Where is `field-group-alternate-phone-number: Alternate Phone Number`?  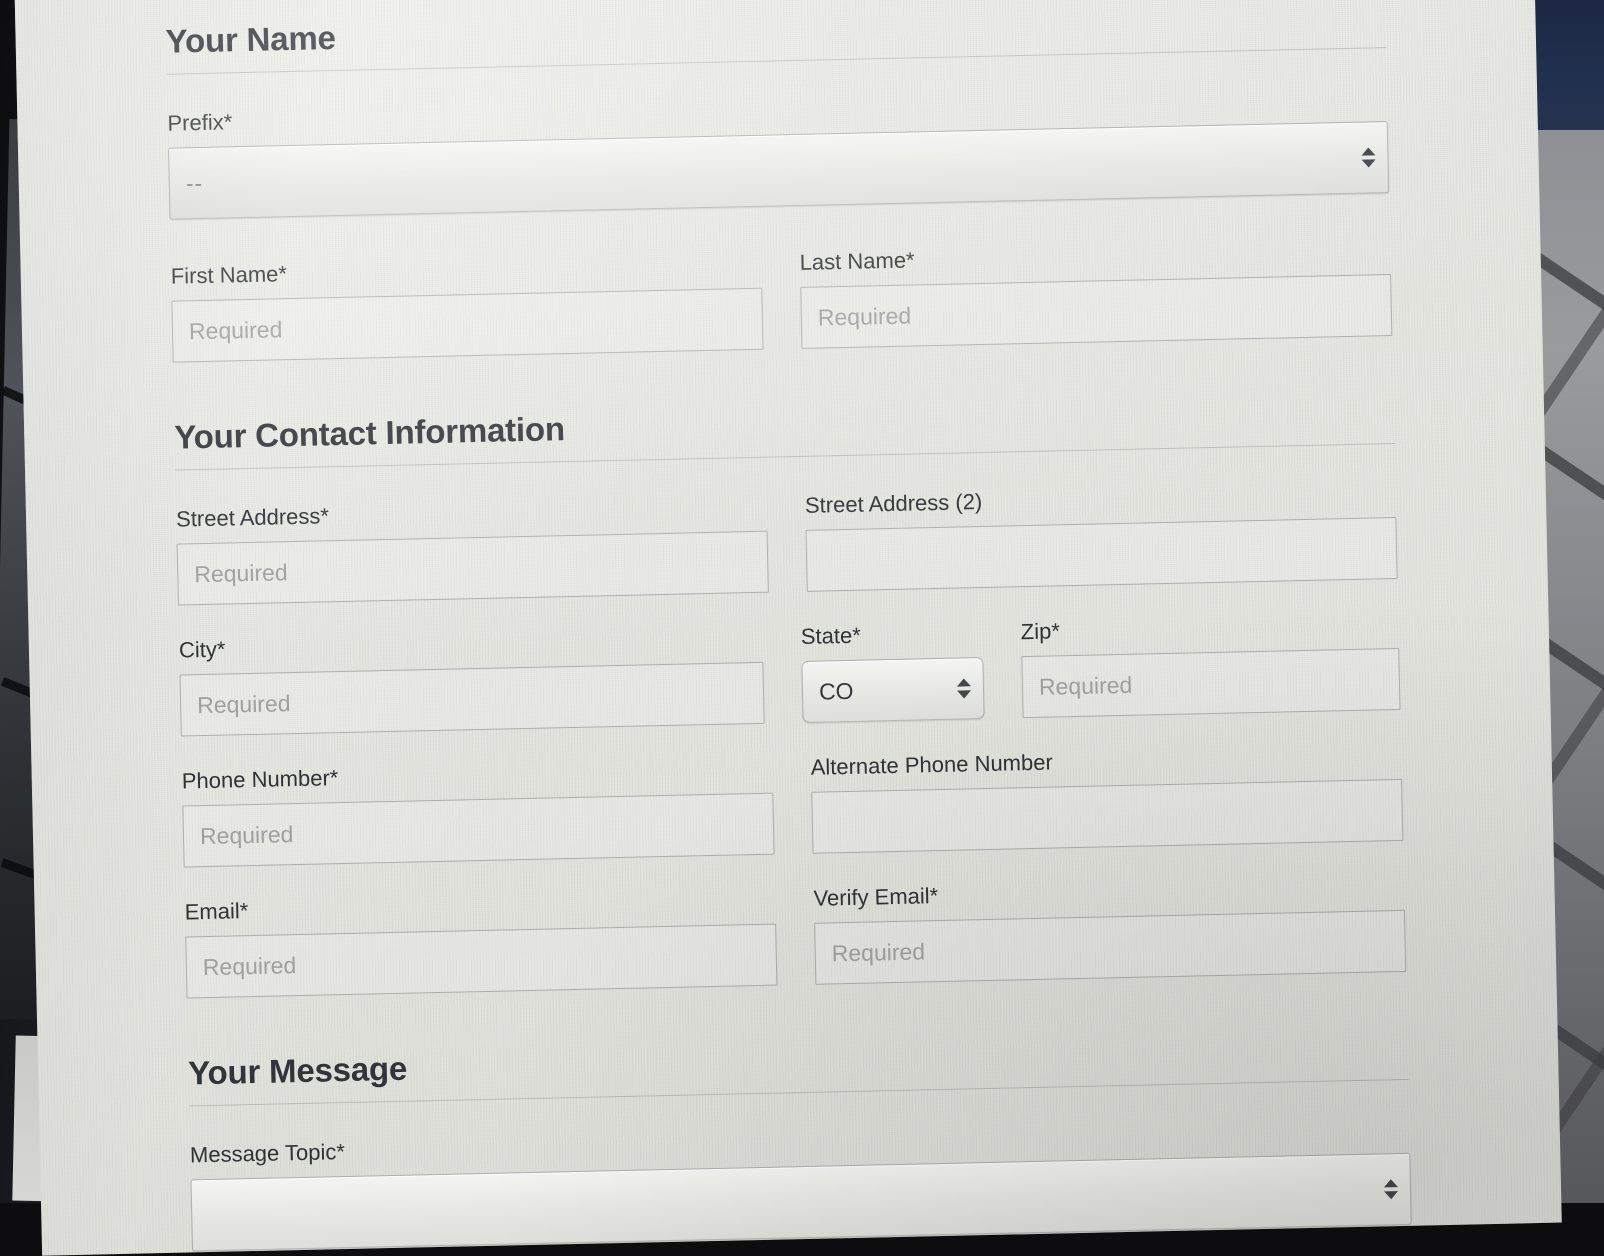
field-group-alternate-phone-number: Alternate Phone Number is located at coordinates (1106, 798).